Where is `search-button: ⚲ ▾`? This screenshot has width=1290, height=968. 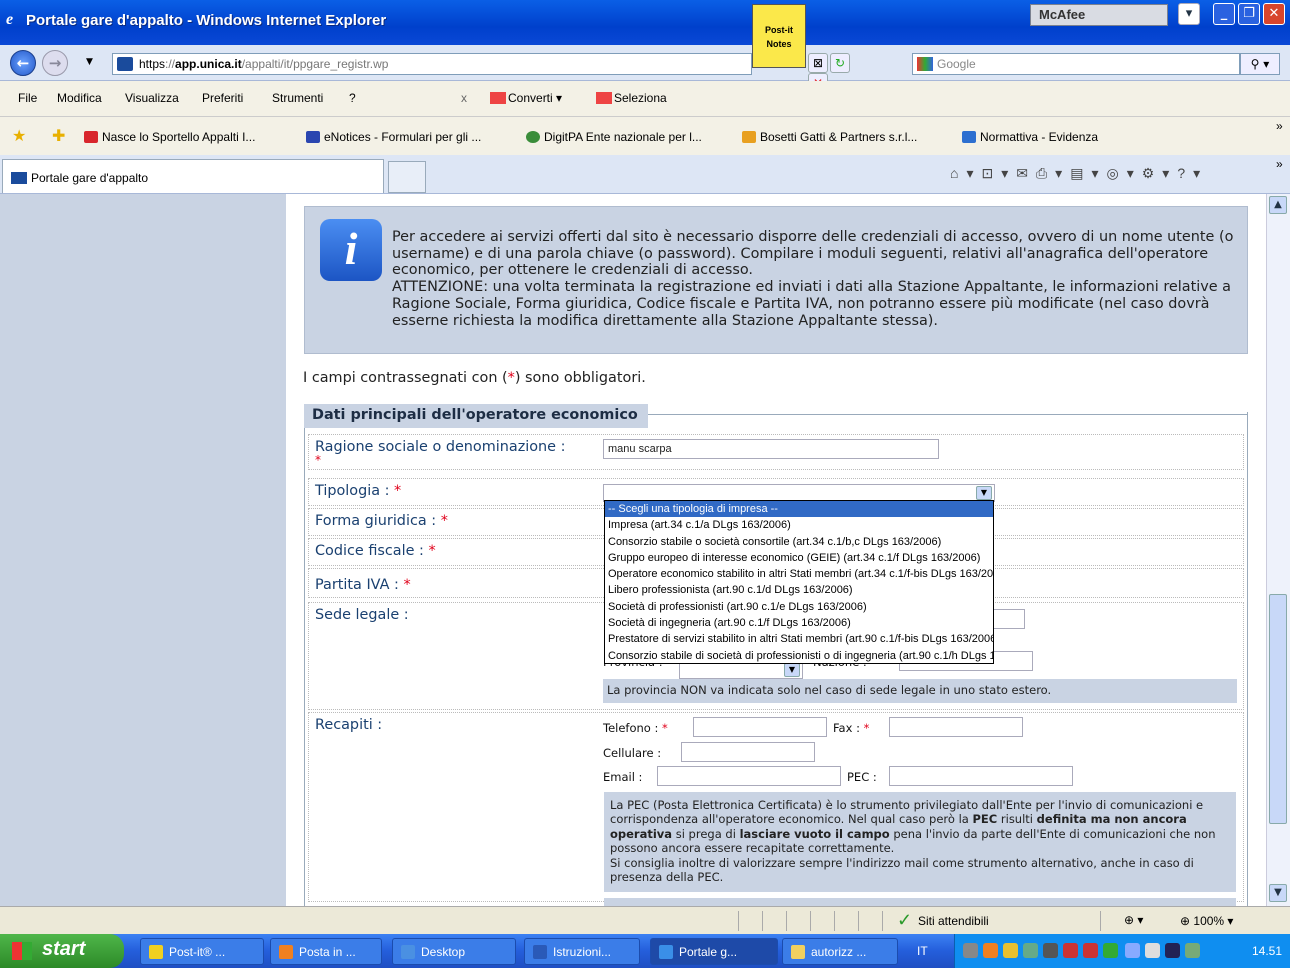
search-button: ⚲ ▾ is located at coordinates (1260, 64).